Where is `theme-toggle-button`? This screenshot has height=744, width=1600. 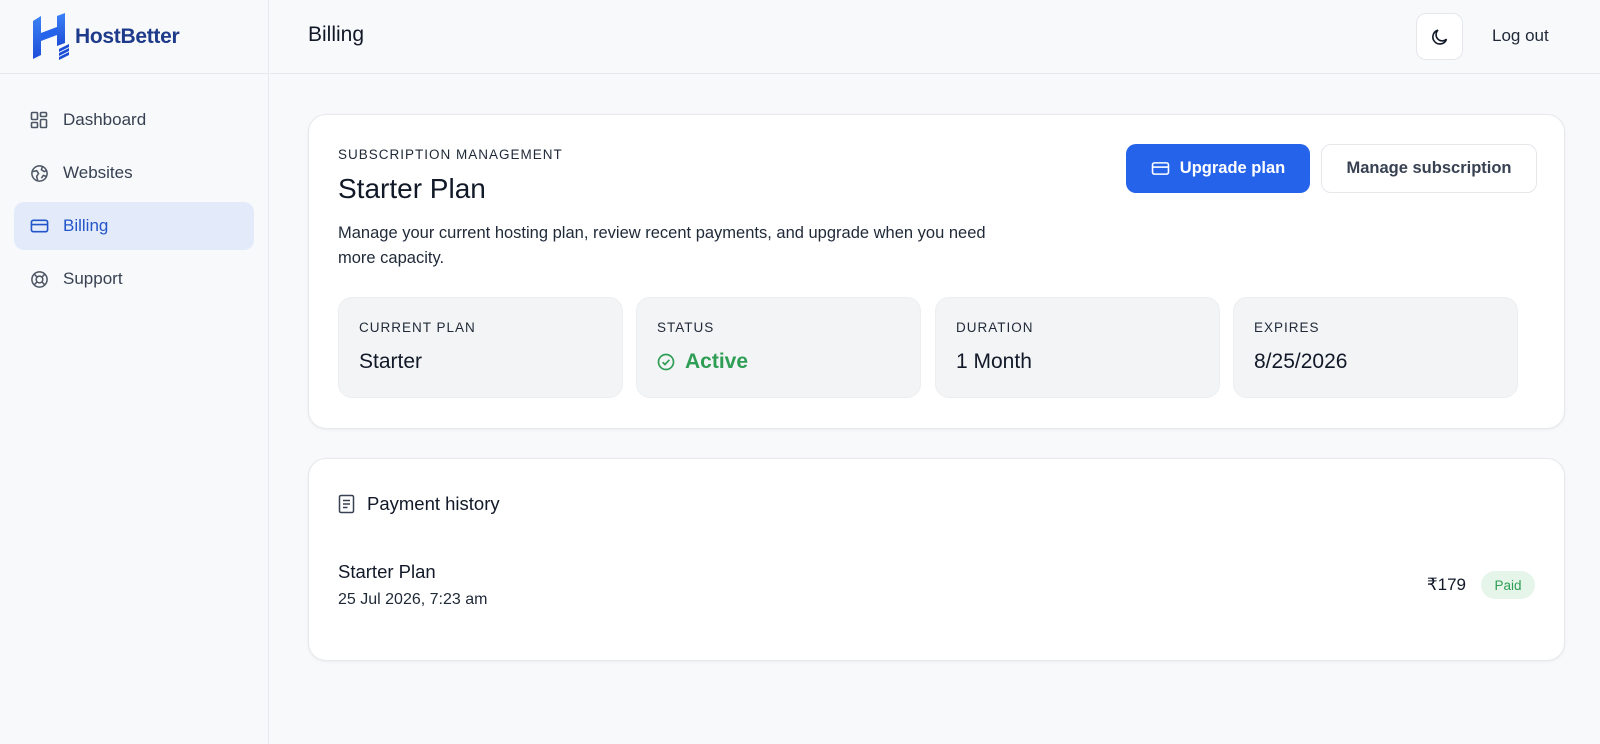 theme-toggle-button is located at coordinates (1439, 36).